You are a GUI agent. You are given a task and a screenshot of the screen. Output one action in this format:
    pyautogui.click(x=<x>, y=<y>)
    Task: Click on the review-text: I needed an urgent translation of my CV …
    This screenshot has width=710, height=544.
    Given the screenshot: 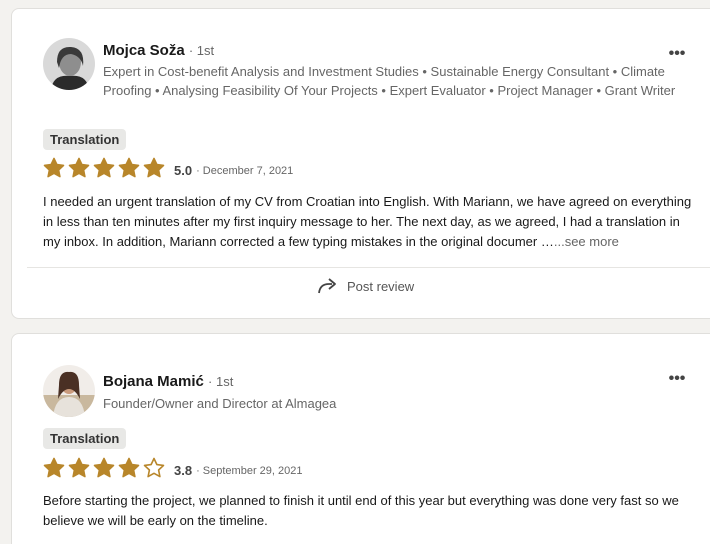 What is the action you would take?
    pyautogui.click(x=370, y=222)
    